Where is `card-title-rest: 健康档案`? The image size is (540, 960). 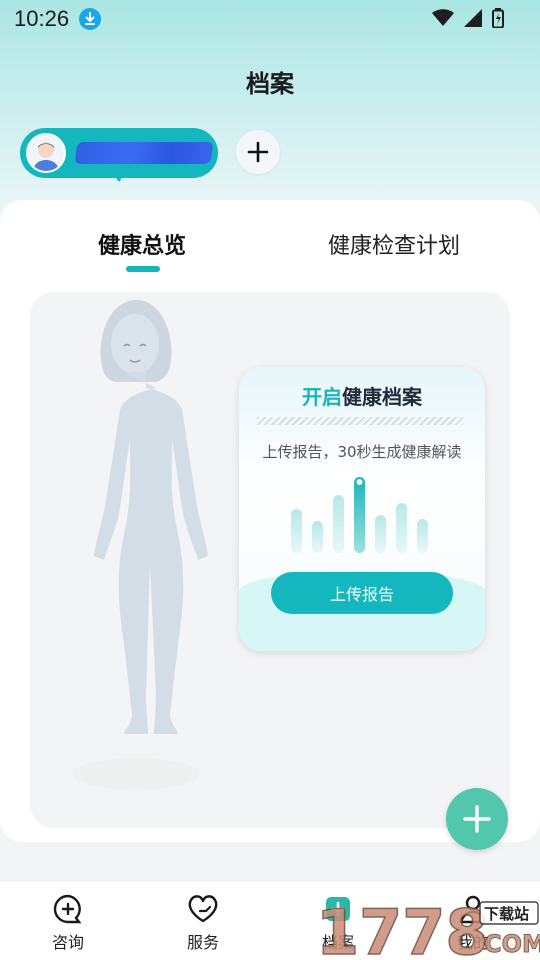 card-title-rest: 健康档案 is located at coordinates (382, 397).